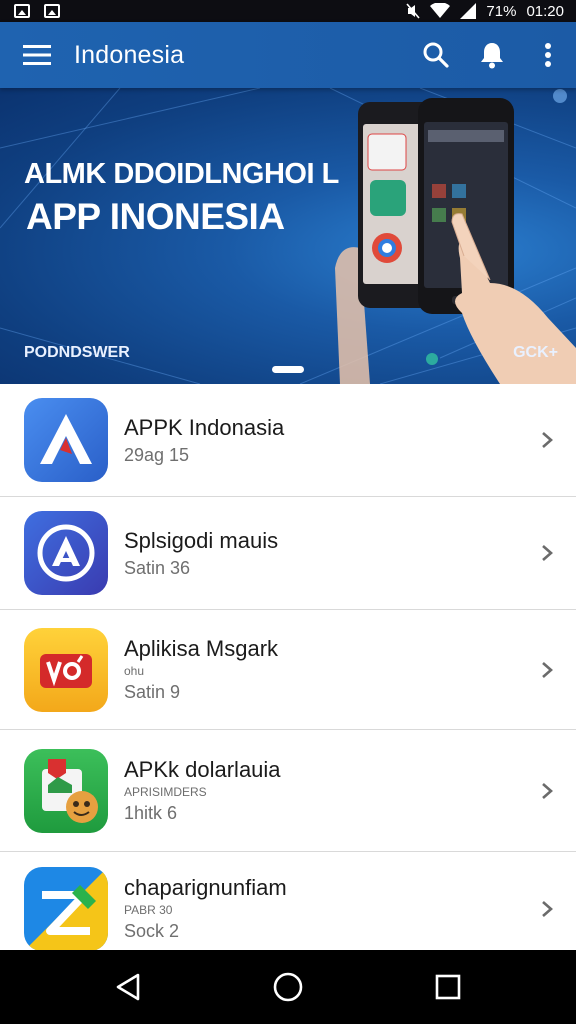 This screenshot has height=1024, width=576. I want to click on home-icon, so click(288, 987).